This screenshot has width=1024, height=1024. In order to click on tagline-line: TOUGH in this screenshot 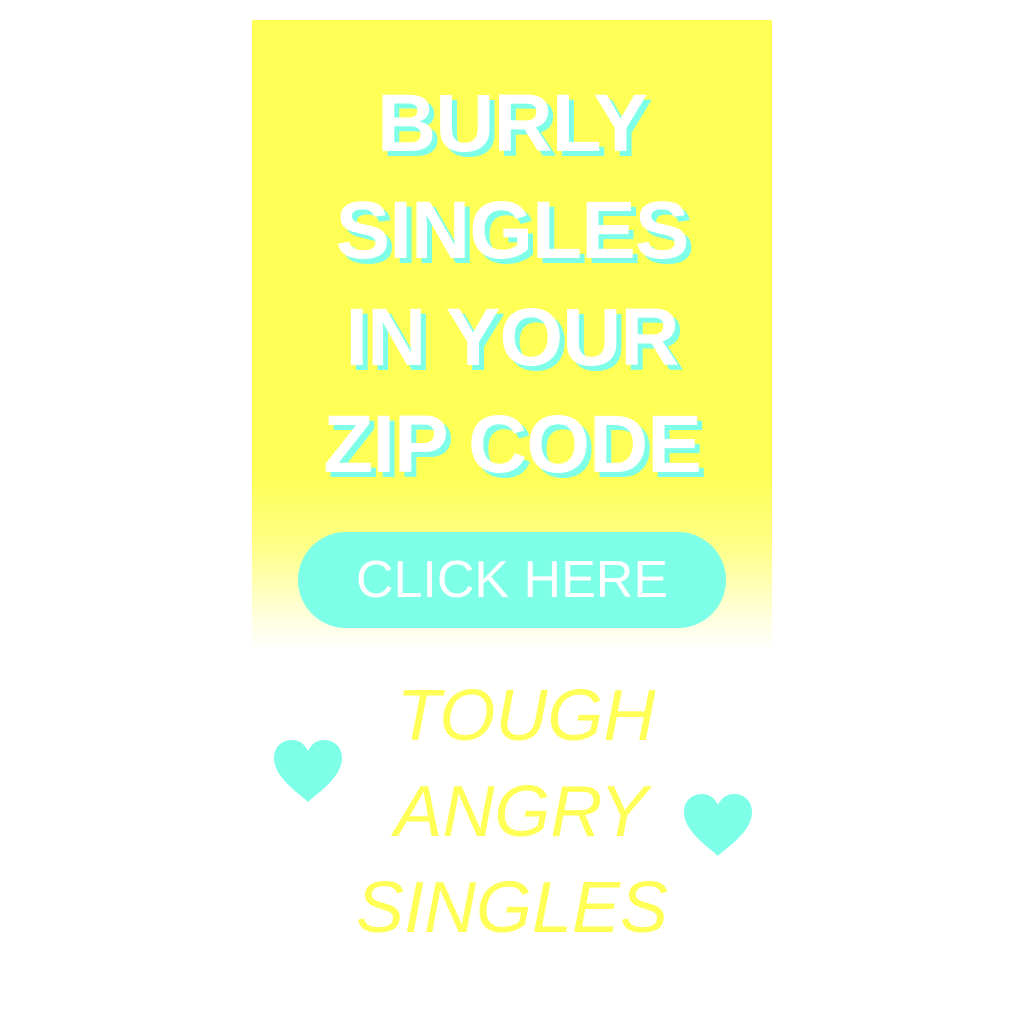, I will do `click(526, 716)`.